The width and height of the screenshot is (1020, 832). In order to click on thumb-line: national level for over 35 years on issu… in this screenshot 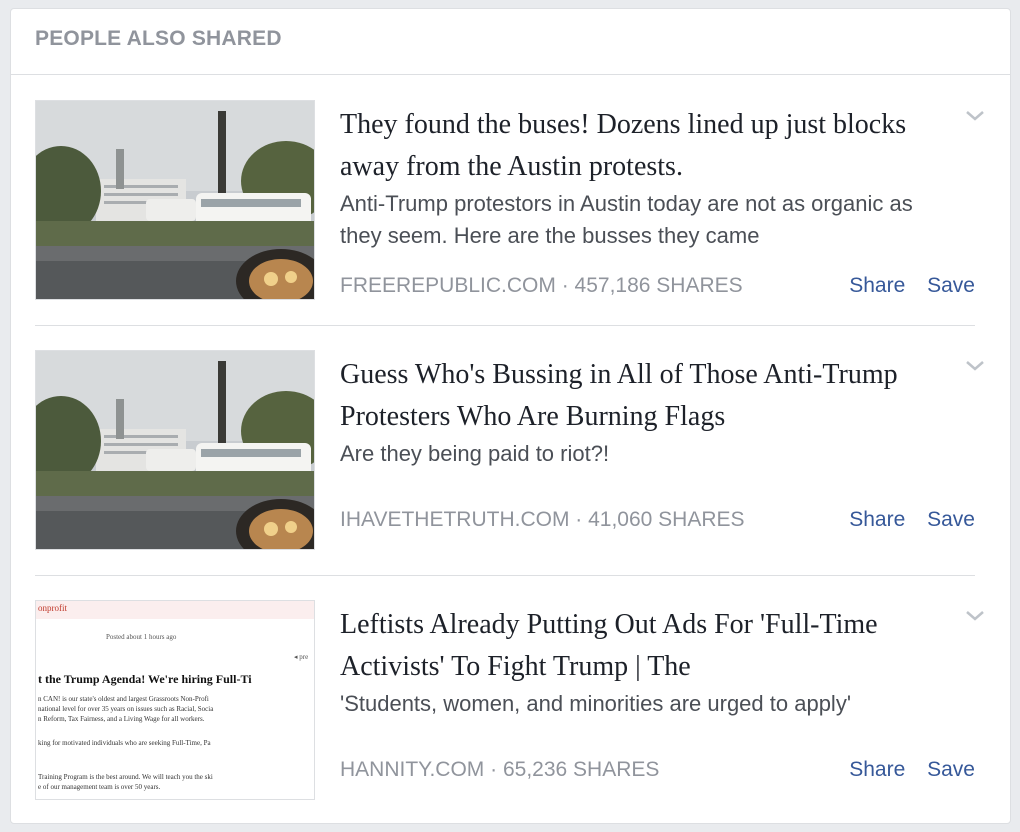, I will do `click(126, 709)`.